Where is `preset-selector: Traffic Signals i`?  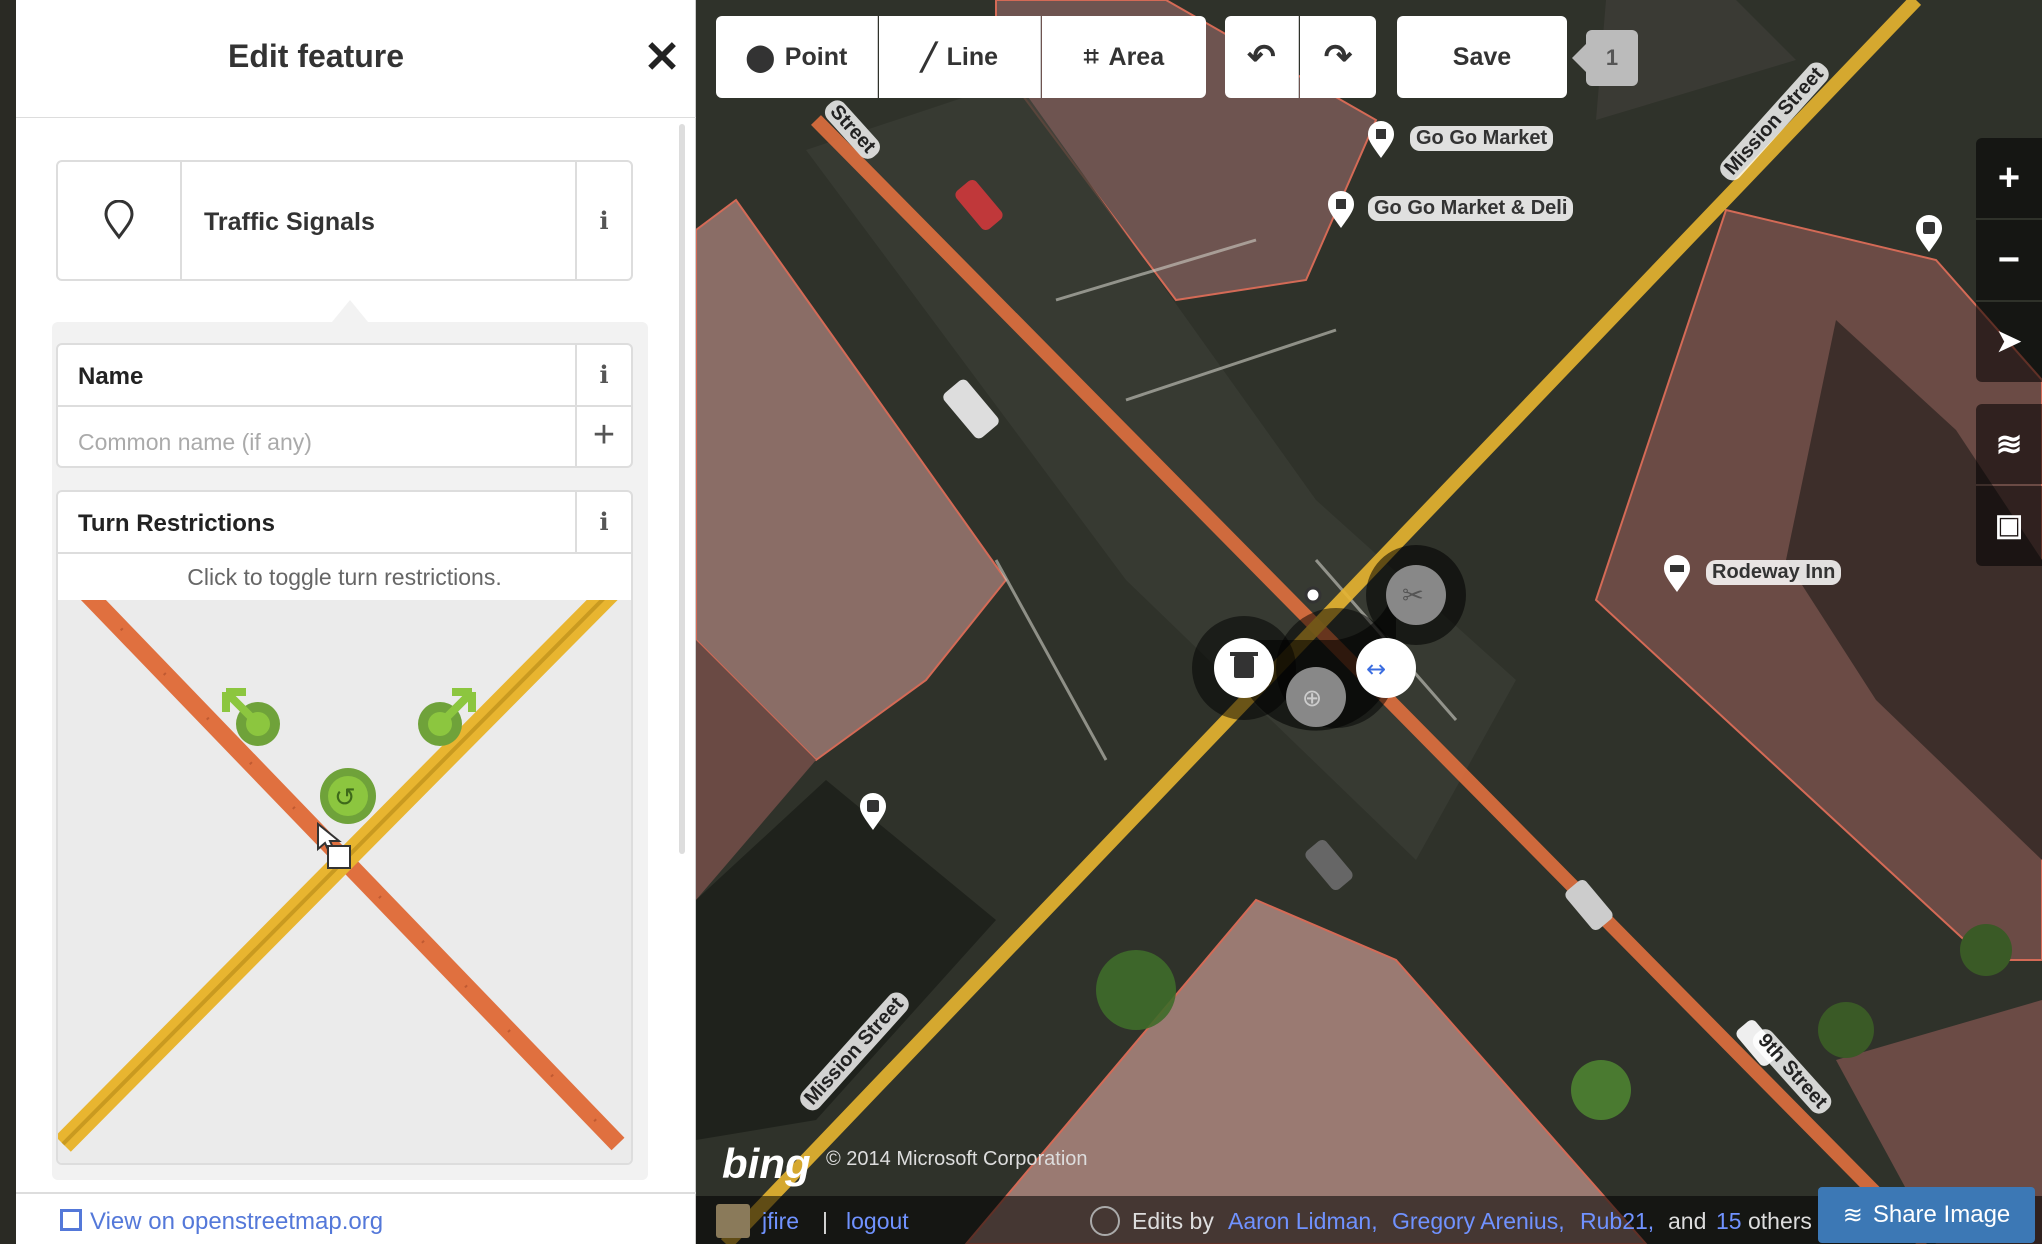
preset-selector: Traffic Signals i is located at coordinates (344, 220).